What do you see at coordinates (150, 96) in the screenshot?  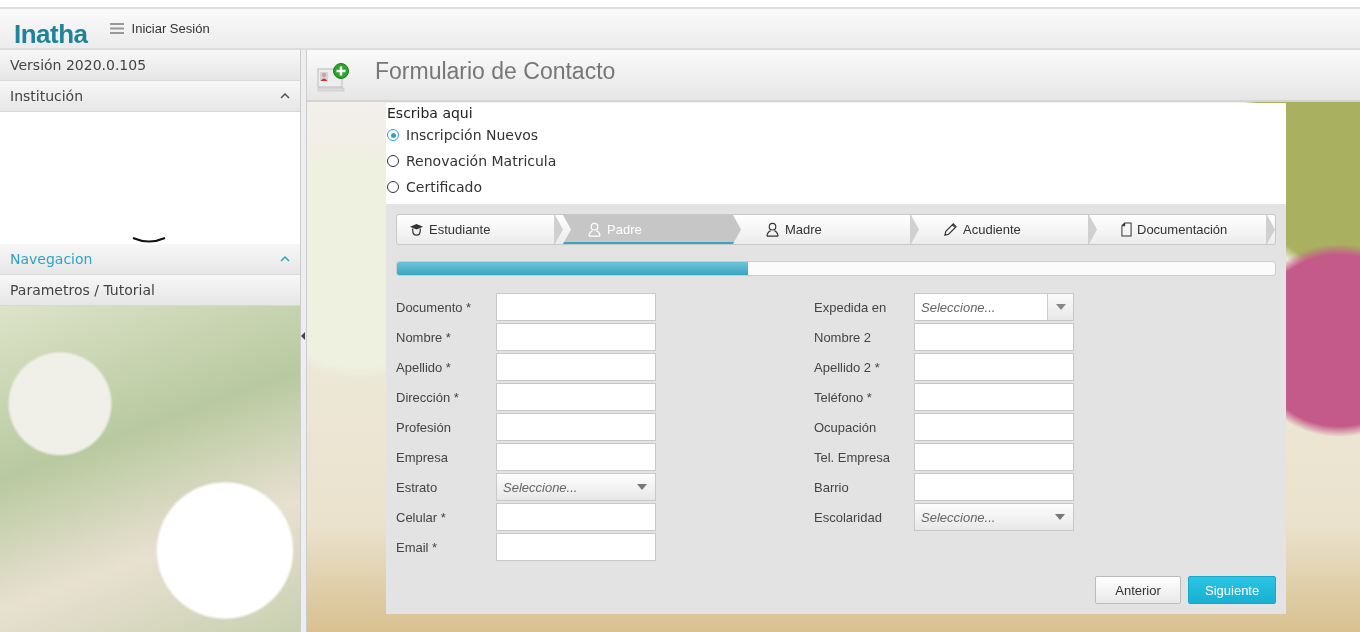 I see `section-header: Institución` at bounding box center [150, 96].